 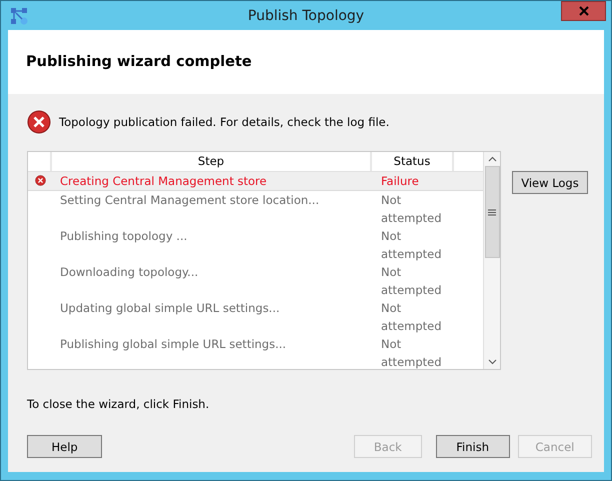 What do you see at coordinates (550, 182) in the screenshot?
I see `view-logs-button: View Logs` at bounding box center [550, 182].